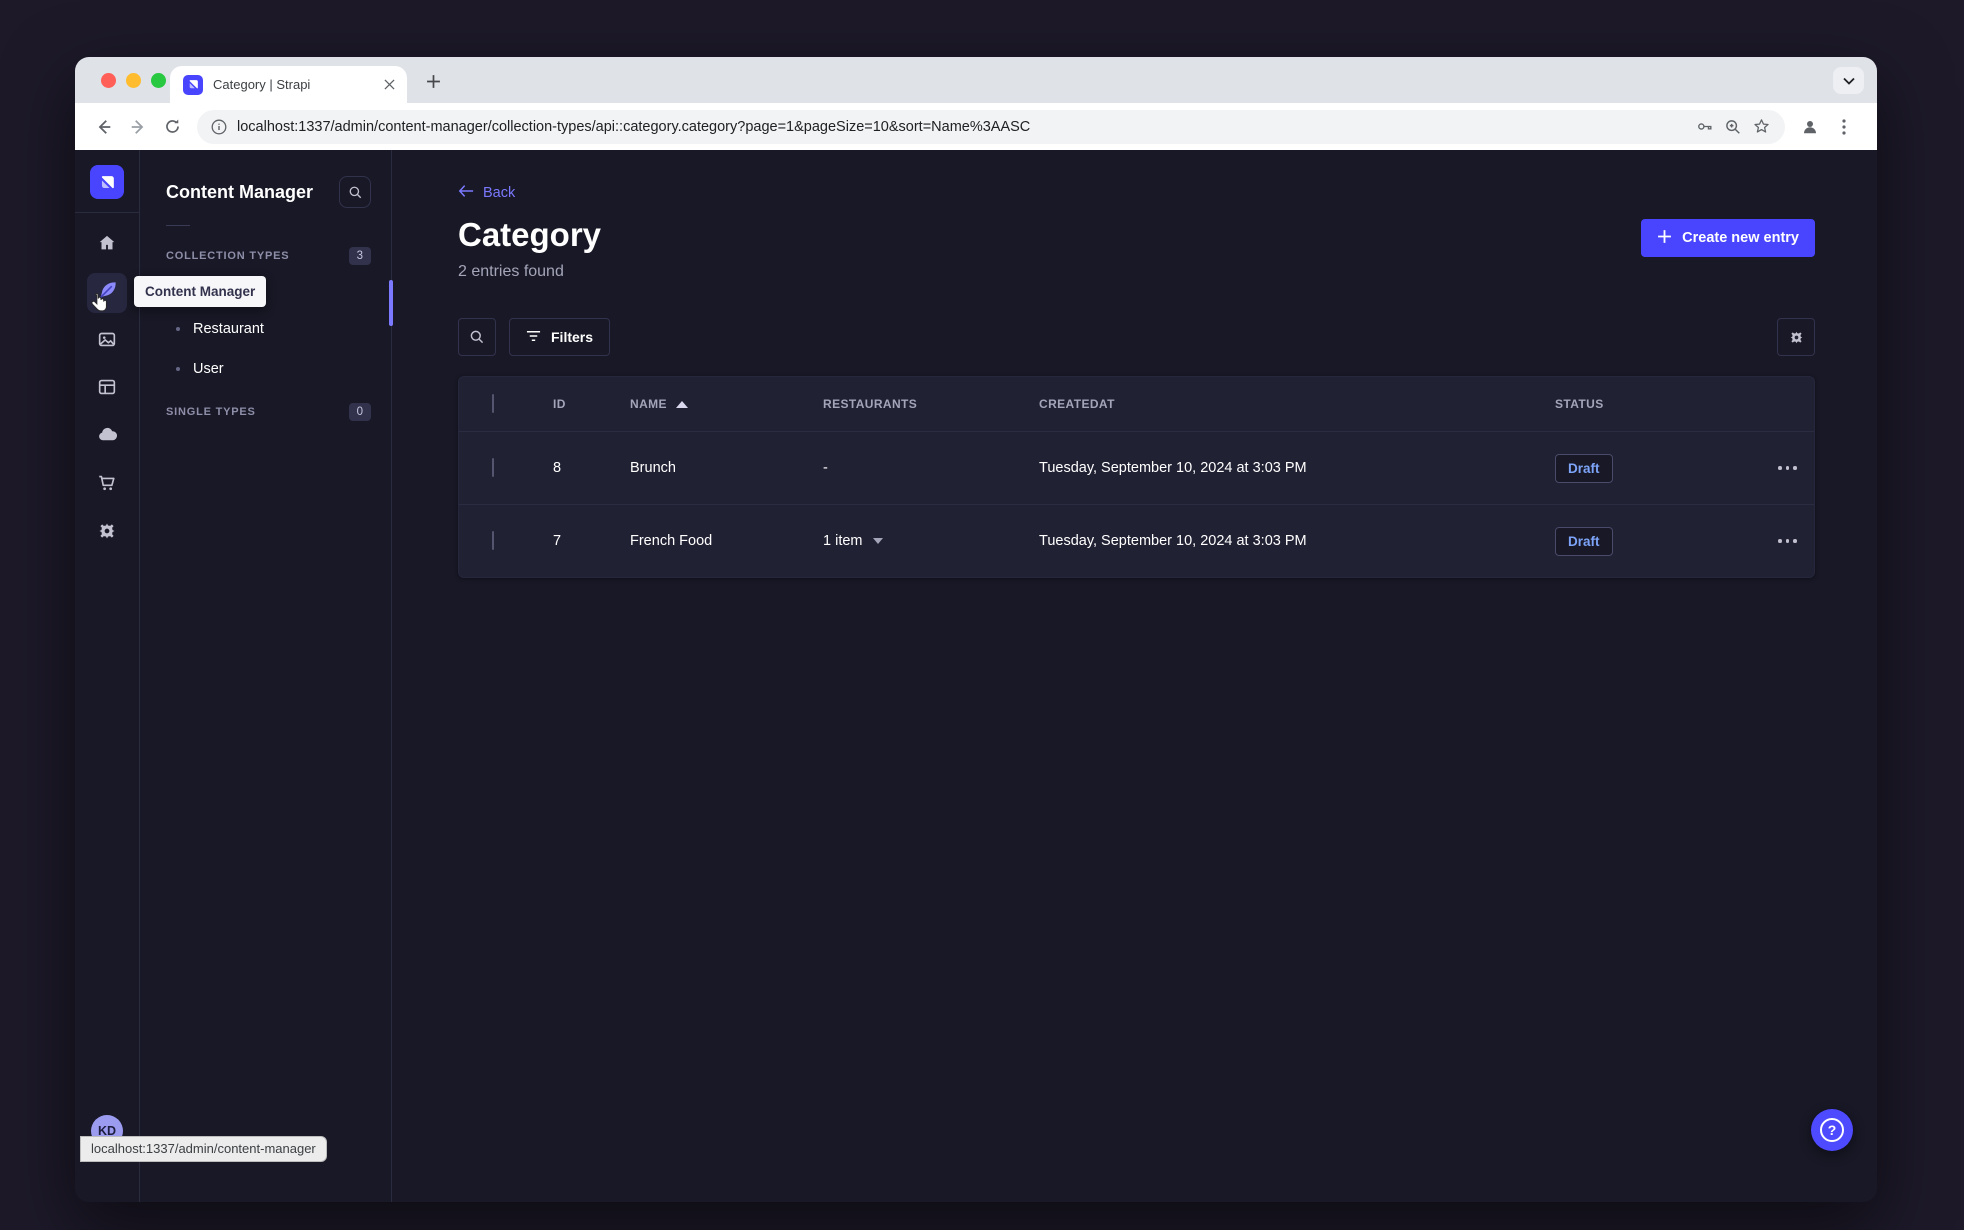 Image resolution: width=1964 pixels, height=1230 pixels. I want to click on media-library-icon, so click(107, 341).